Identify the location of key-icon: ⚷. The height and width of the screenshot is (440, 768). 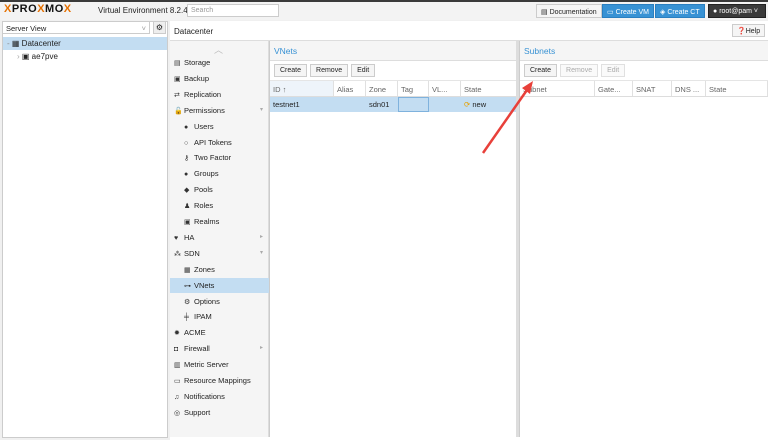
(187, 159).